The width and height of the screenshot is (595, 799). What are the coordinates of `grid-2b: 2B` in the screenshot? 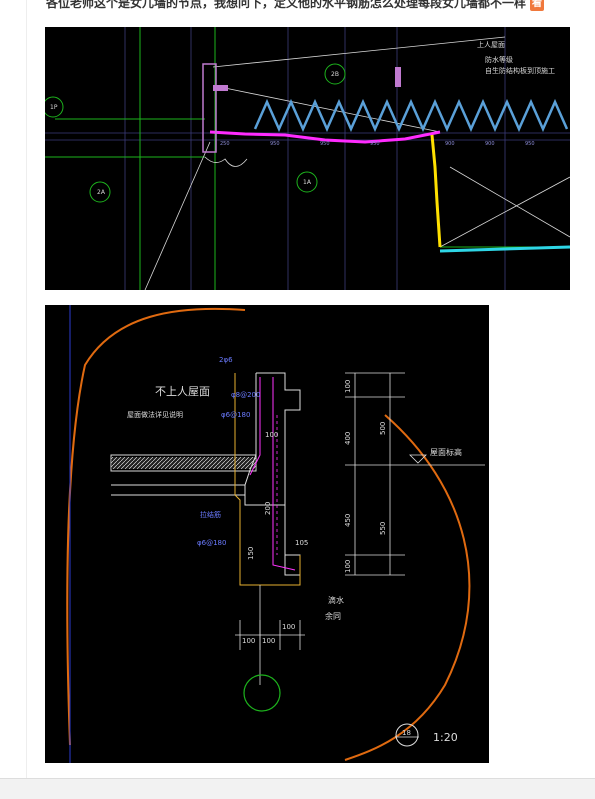 It's located at (335, 74).